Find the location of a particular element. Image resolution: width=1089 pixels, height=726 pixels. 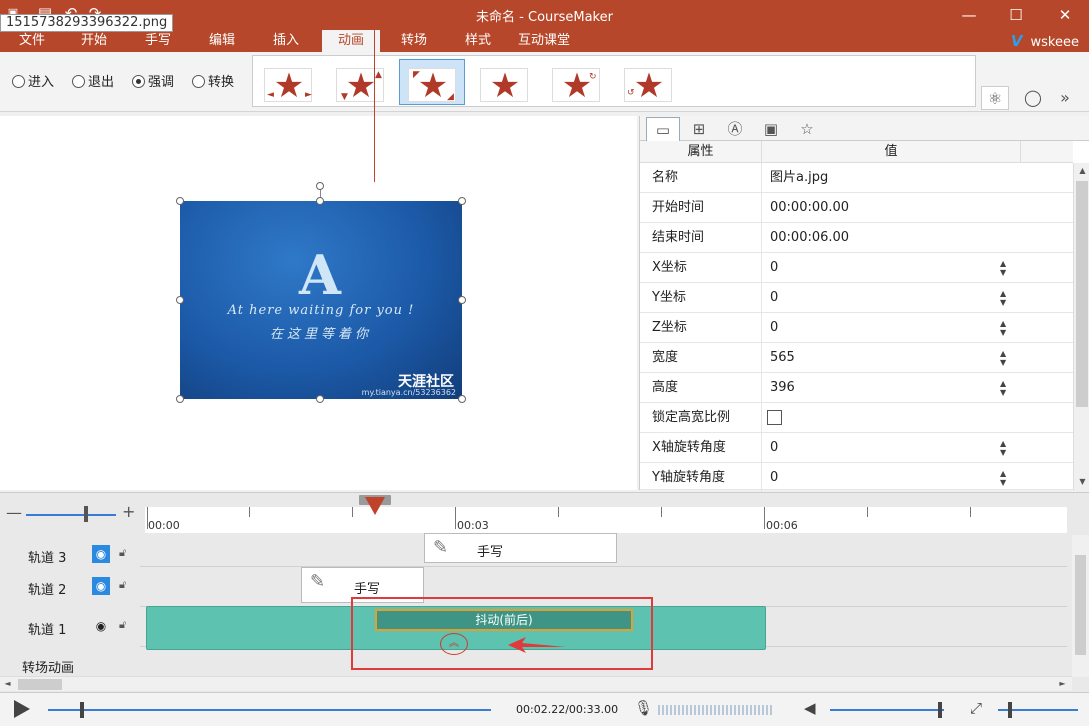

comment-icon: ◯ is located at coordinates (1033, 98).